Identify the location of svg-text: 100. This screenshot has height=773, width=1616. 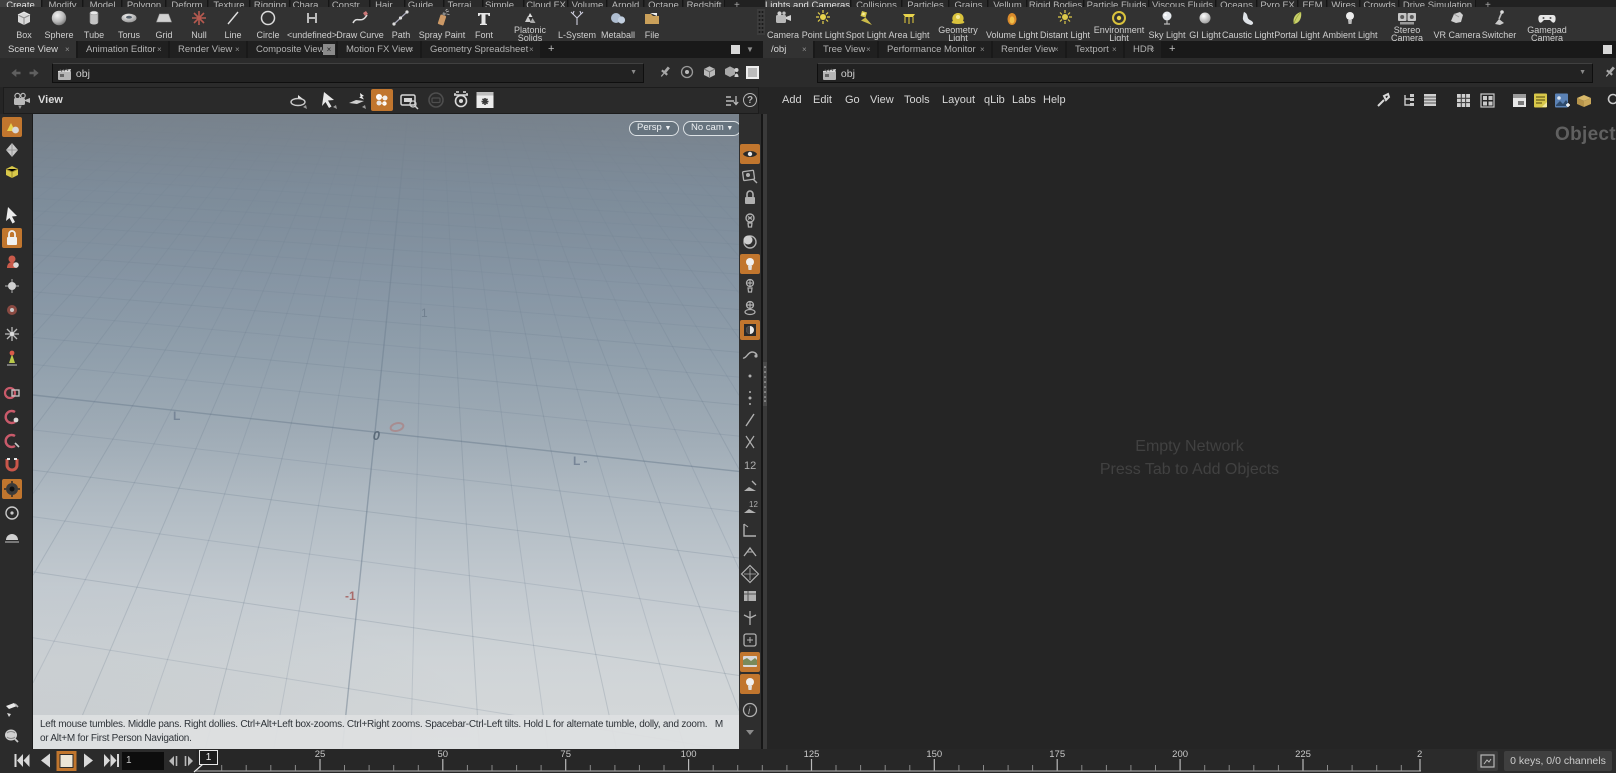
(689, 754).